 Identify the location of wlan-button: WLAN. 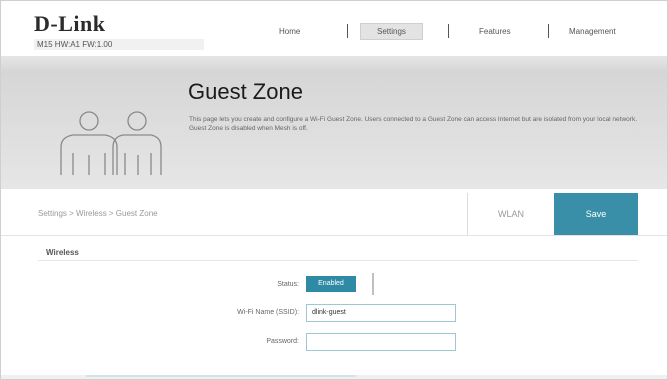
(510, 214).